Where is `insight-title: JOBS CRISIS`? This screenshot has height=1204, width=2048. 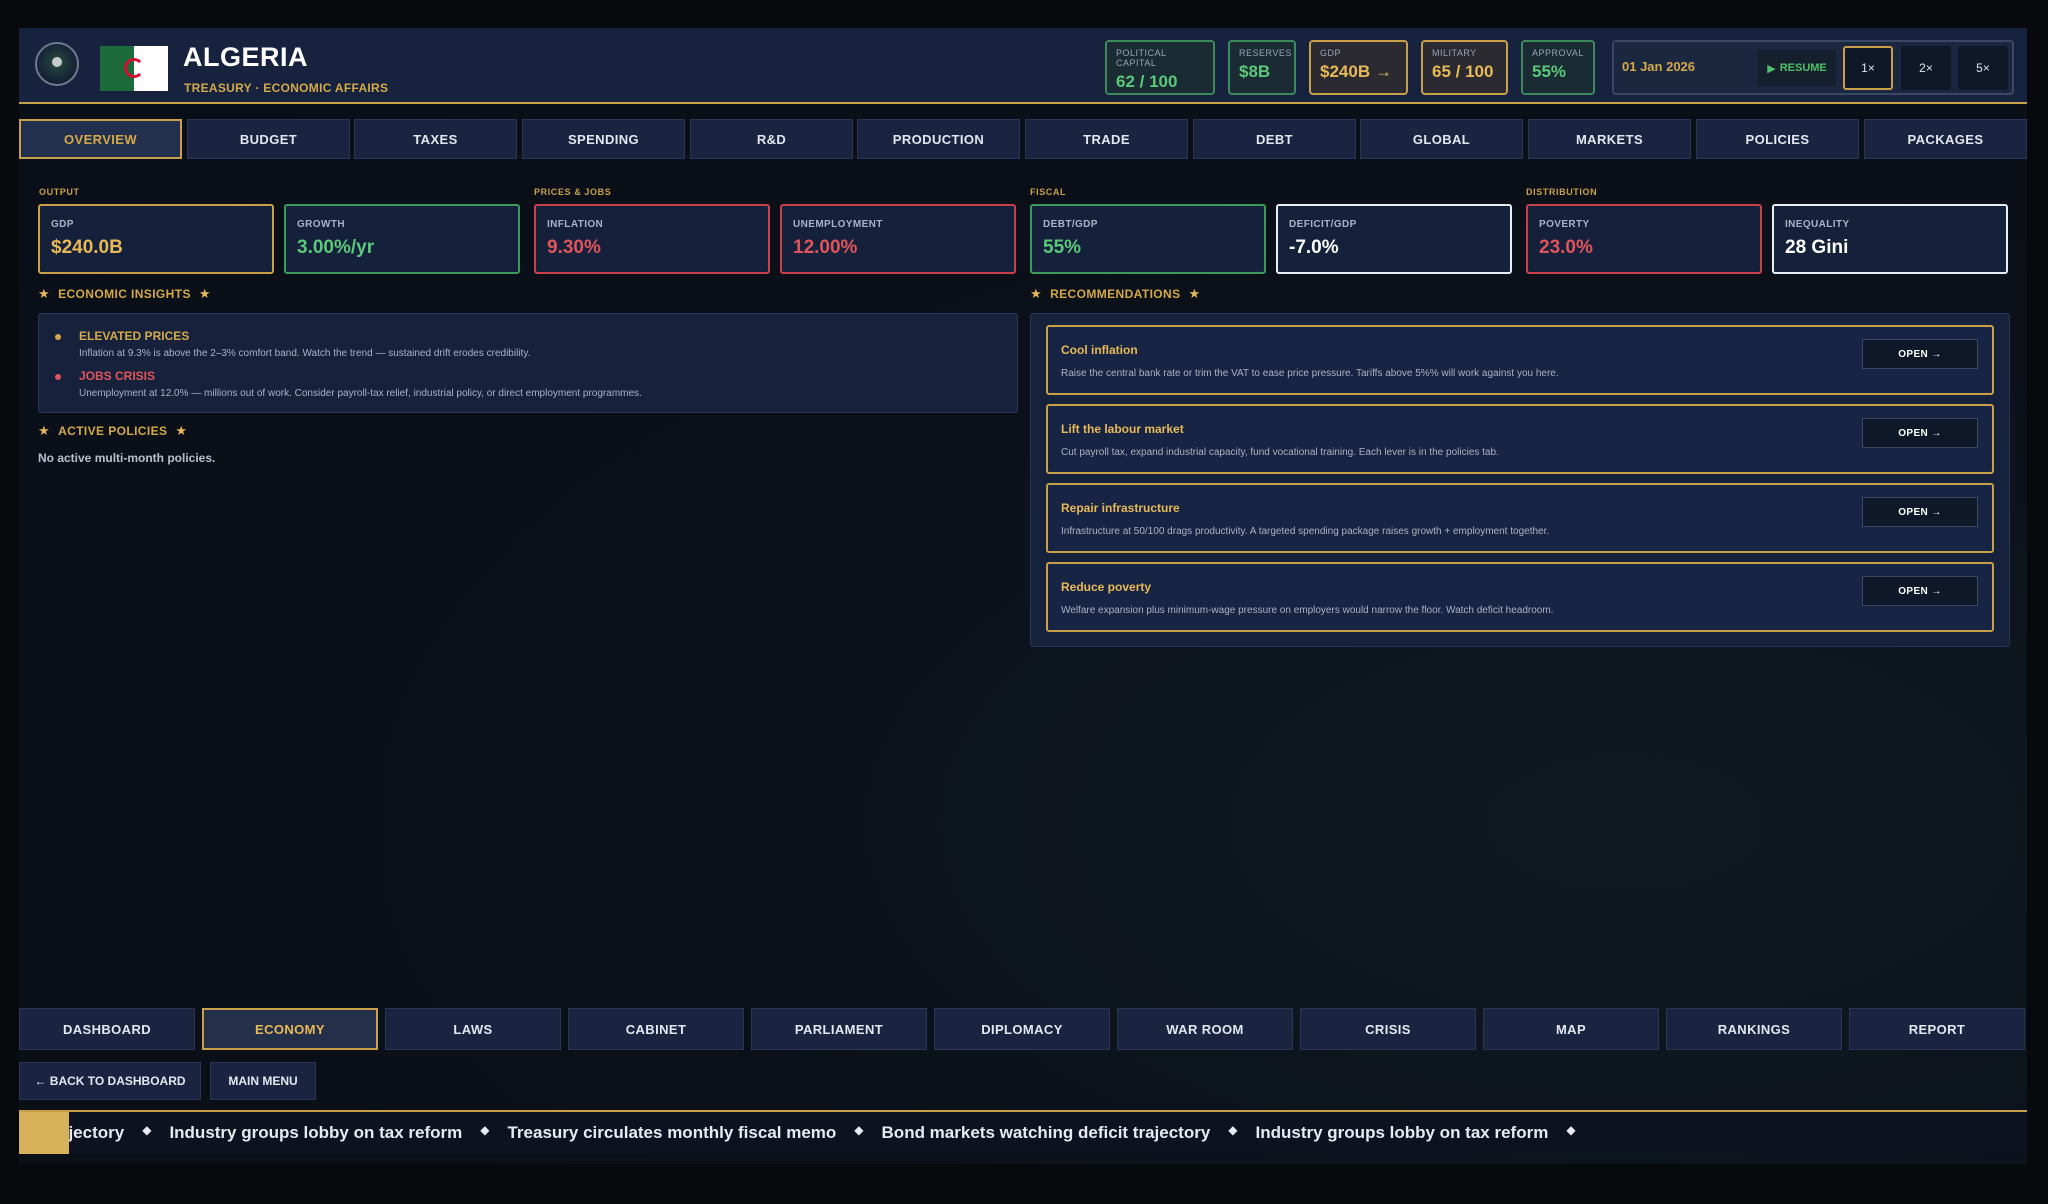 insight-title: JOBS CRISIS is located at coordinates (117, 376).